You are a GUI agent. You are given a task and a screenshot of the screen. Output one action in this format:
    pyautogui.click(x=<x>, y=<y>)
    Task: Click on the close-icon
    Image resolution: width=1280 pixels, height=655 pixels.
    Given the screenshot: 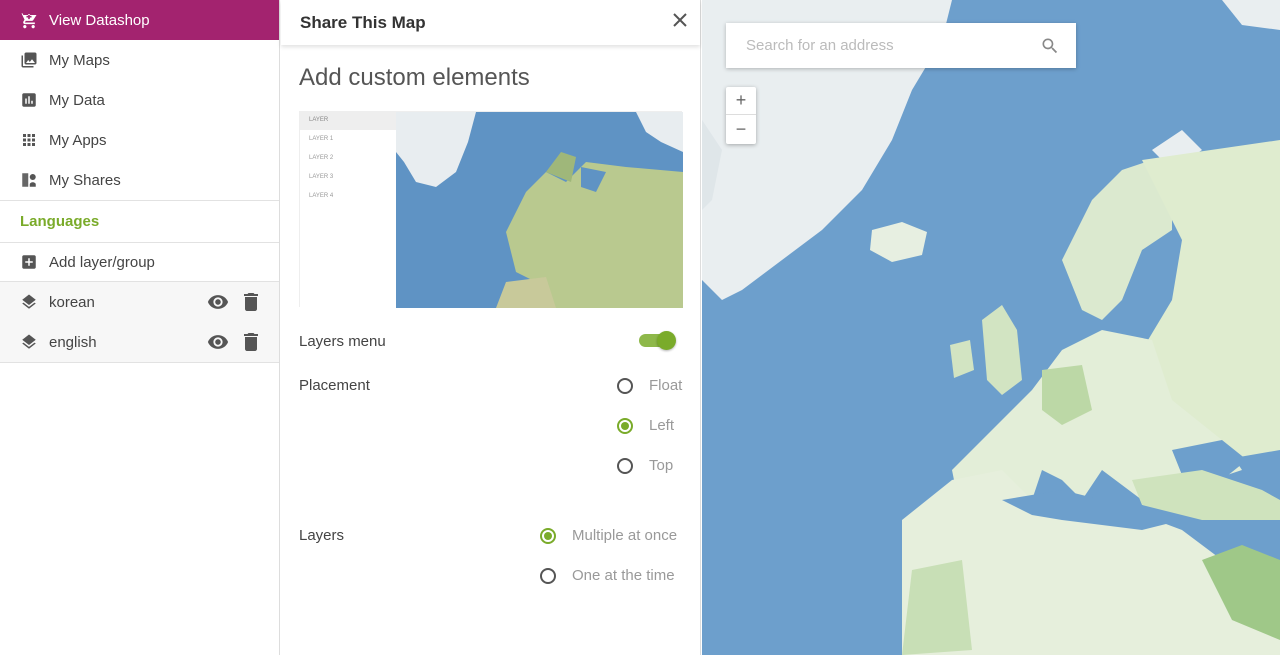 What is the action you would take?
    pyautogui.click(x=680, y=20)
    